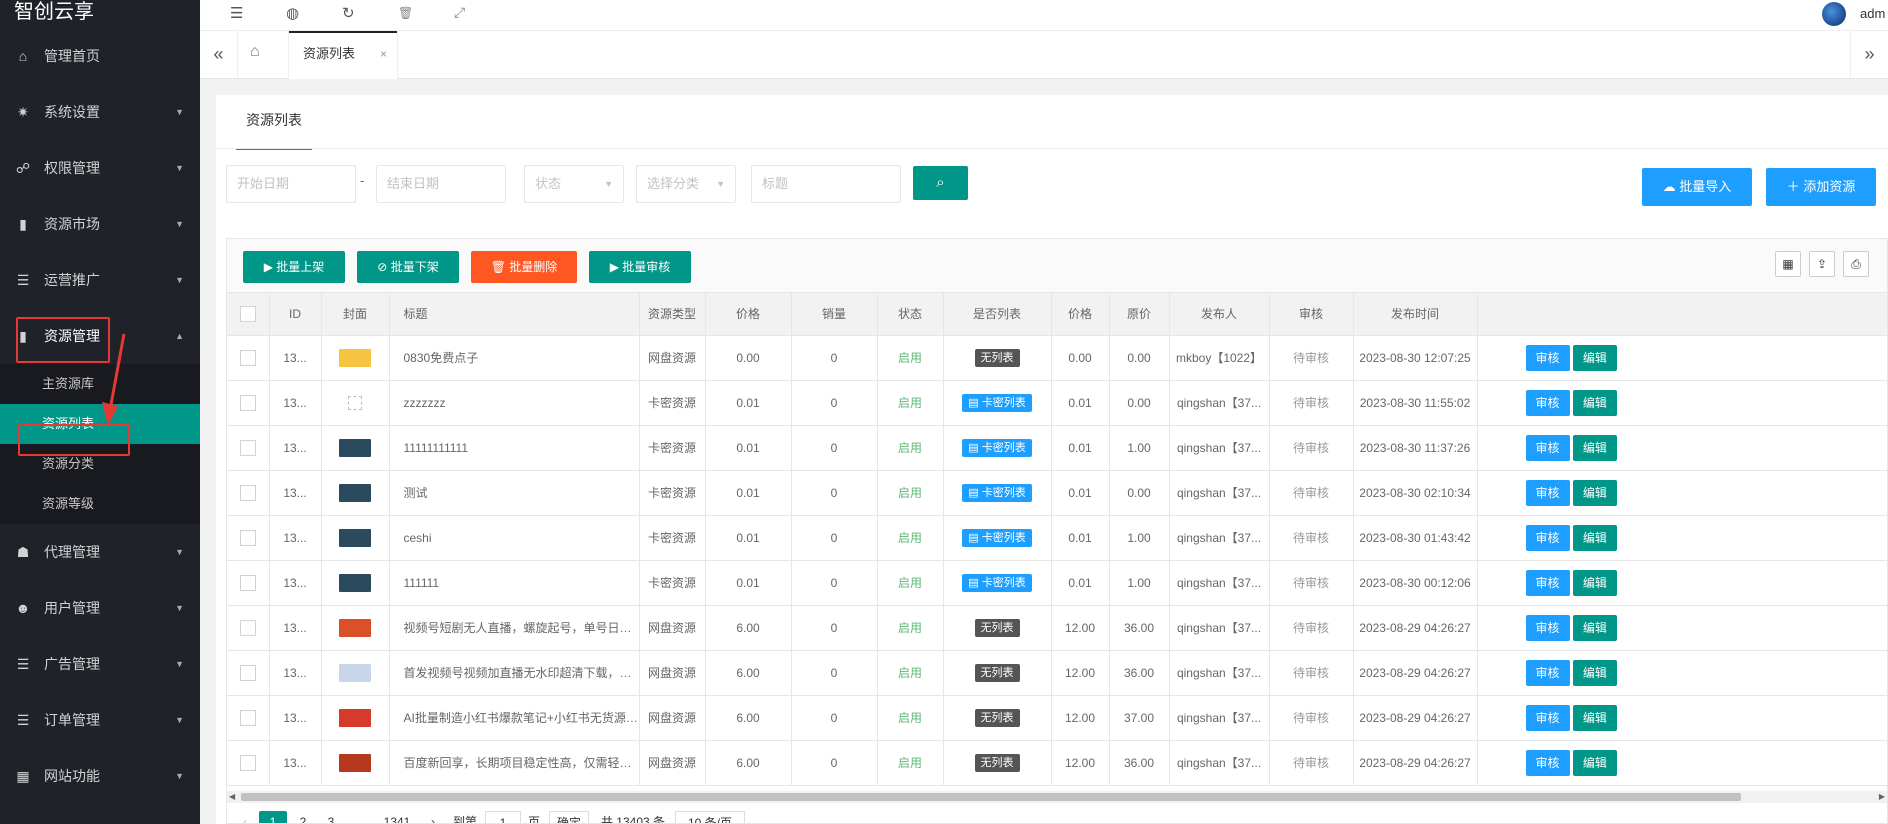 The height and width of the screenshot is (824, 1888). Describe the element at coordinates (1856, 264) in the screenshot. I see `print-icon: ⎙` at that location.